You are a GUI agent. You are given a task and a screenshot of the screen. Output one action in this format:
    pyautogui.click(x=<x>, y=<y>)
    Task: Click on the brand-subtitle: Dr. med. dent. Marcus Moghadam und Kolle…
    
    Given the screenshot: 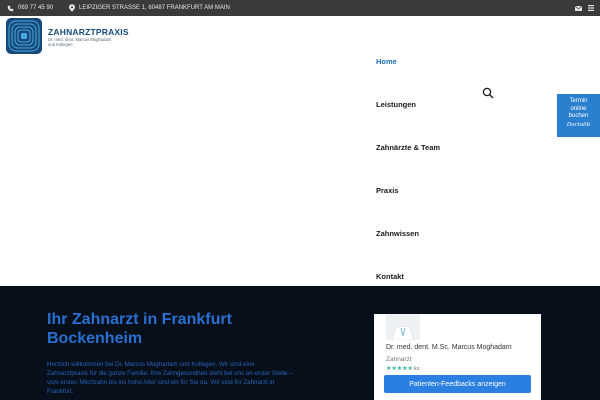 What is the action you would take?
    pyautogui.click(x=80, y=42)
    